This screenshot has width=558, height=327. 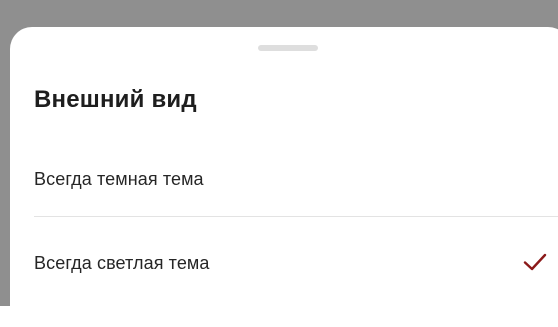 What do you see at coordinates (296, 263) in the screenshot?
I see `option-always-light-theme: Всегда светлая тема` at bounding box center [296, 263].